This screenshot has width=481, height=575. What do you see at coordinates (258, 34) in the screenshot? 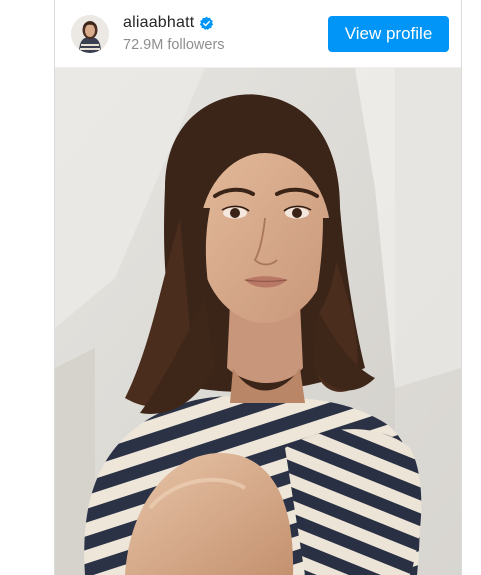
I see `post-header: aliaabhatt 72.9M followers View profile` at bounding box center [258, 34].